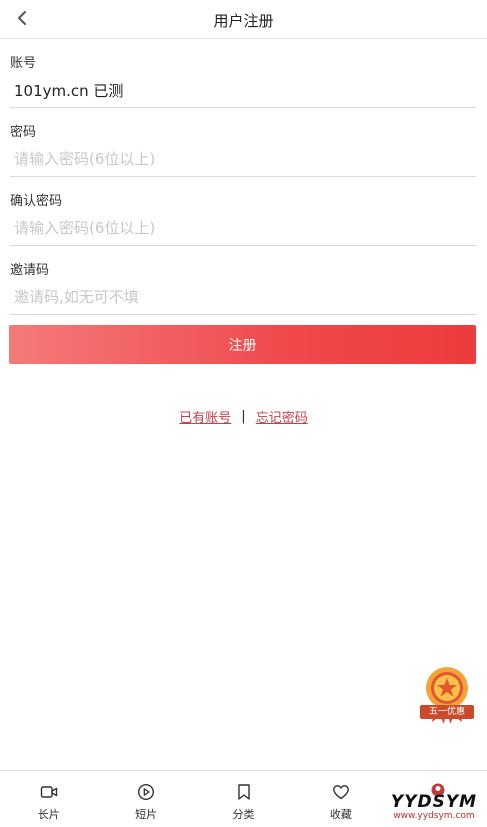  Describe the element at coordinates (282, 416) in the screenshot. I see `forgot-password-link: 忘记密码` at that location.